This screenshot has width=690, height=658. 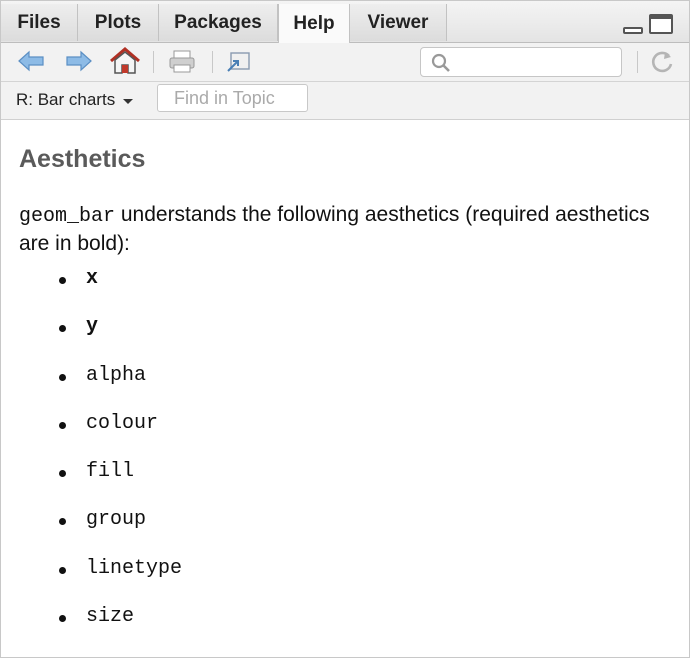 I want to click on tab-label: Viewer, so click(x=398, y=22).